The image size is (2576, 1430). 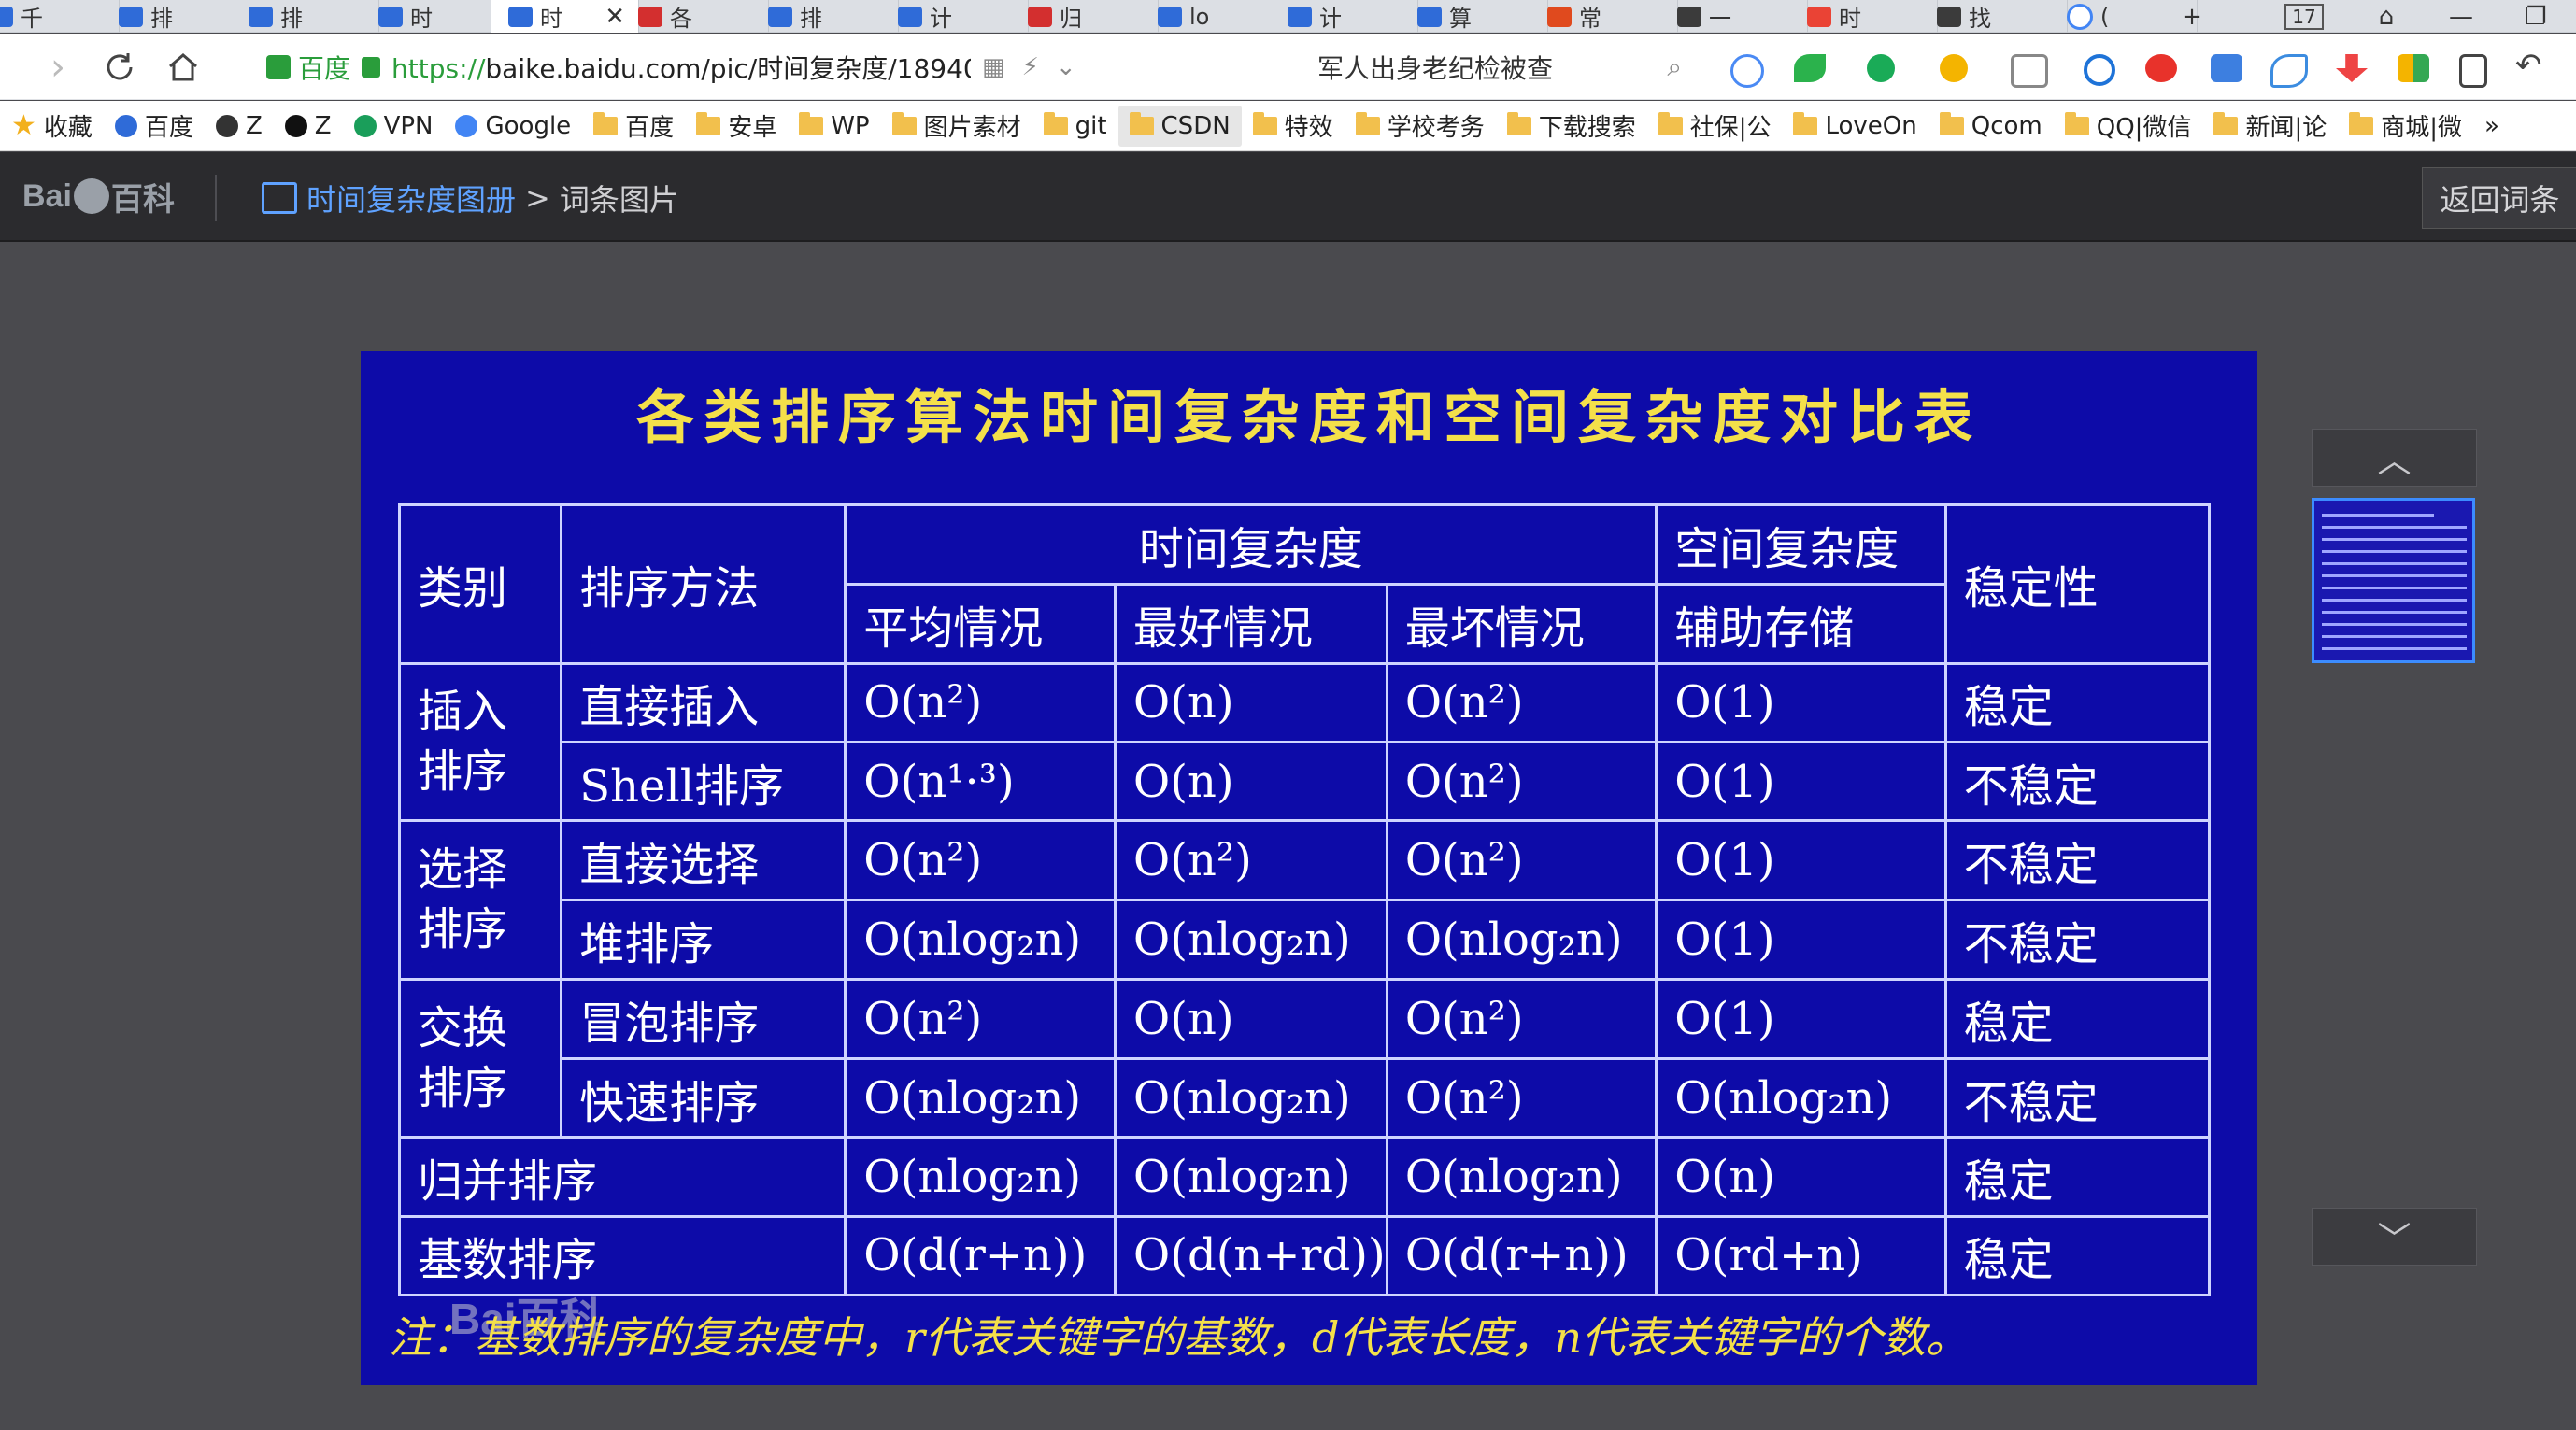 What do you see at coordinates (1214, 16) in the screenshot?
I see `tab-9: lo` at bounding box center [1214, 16].